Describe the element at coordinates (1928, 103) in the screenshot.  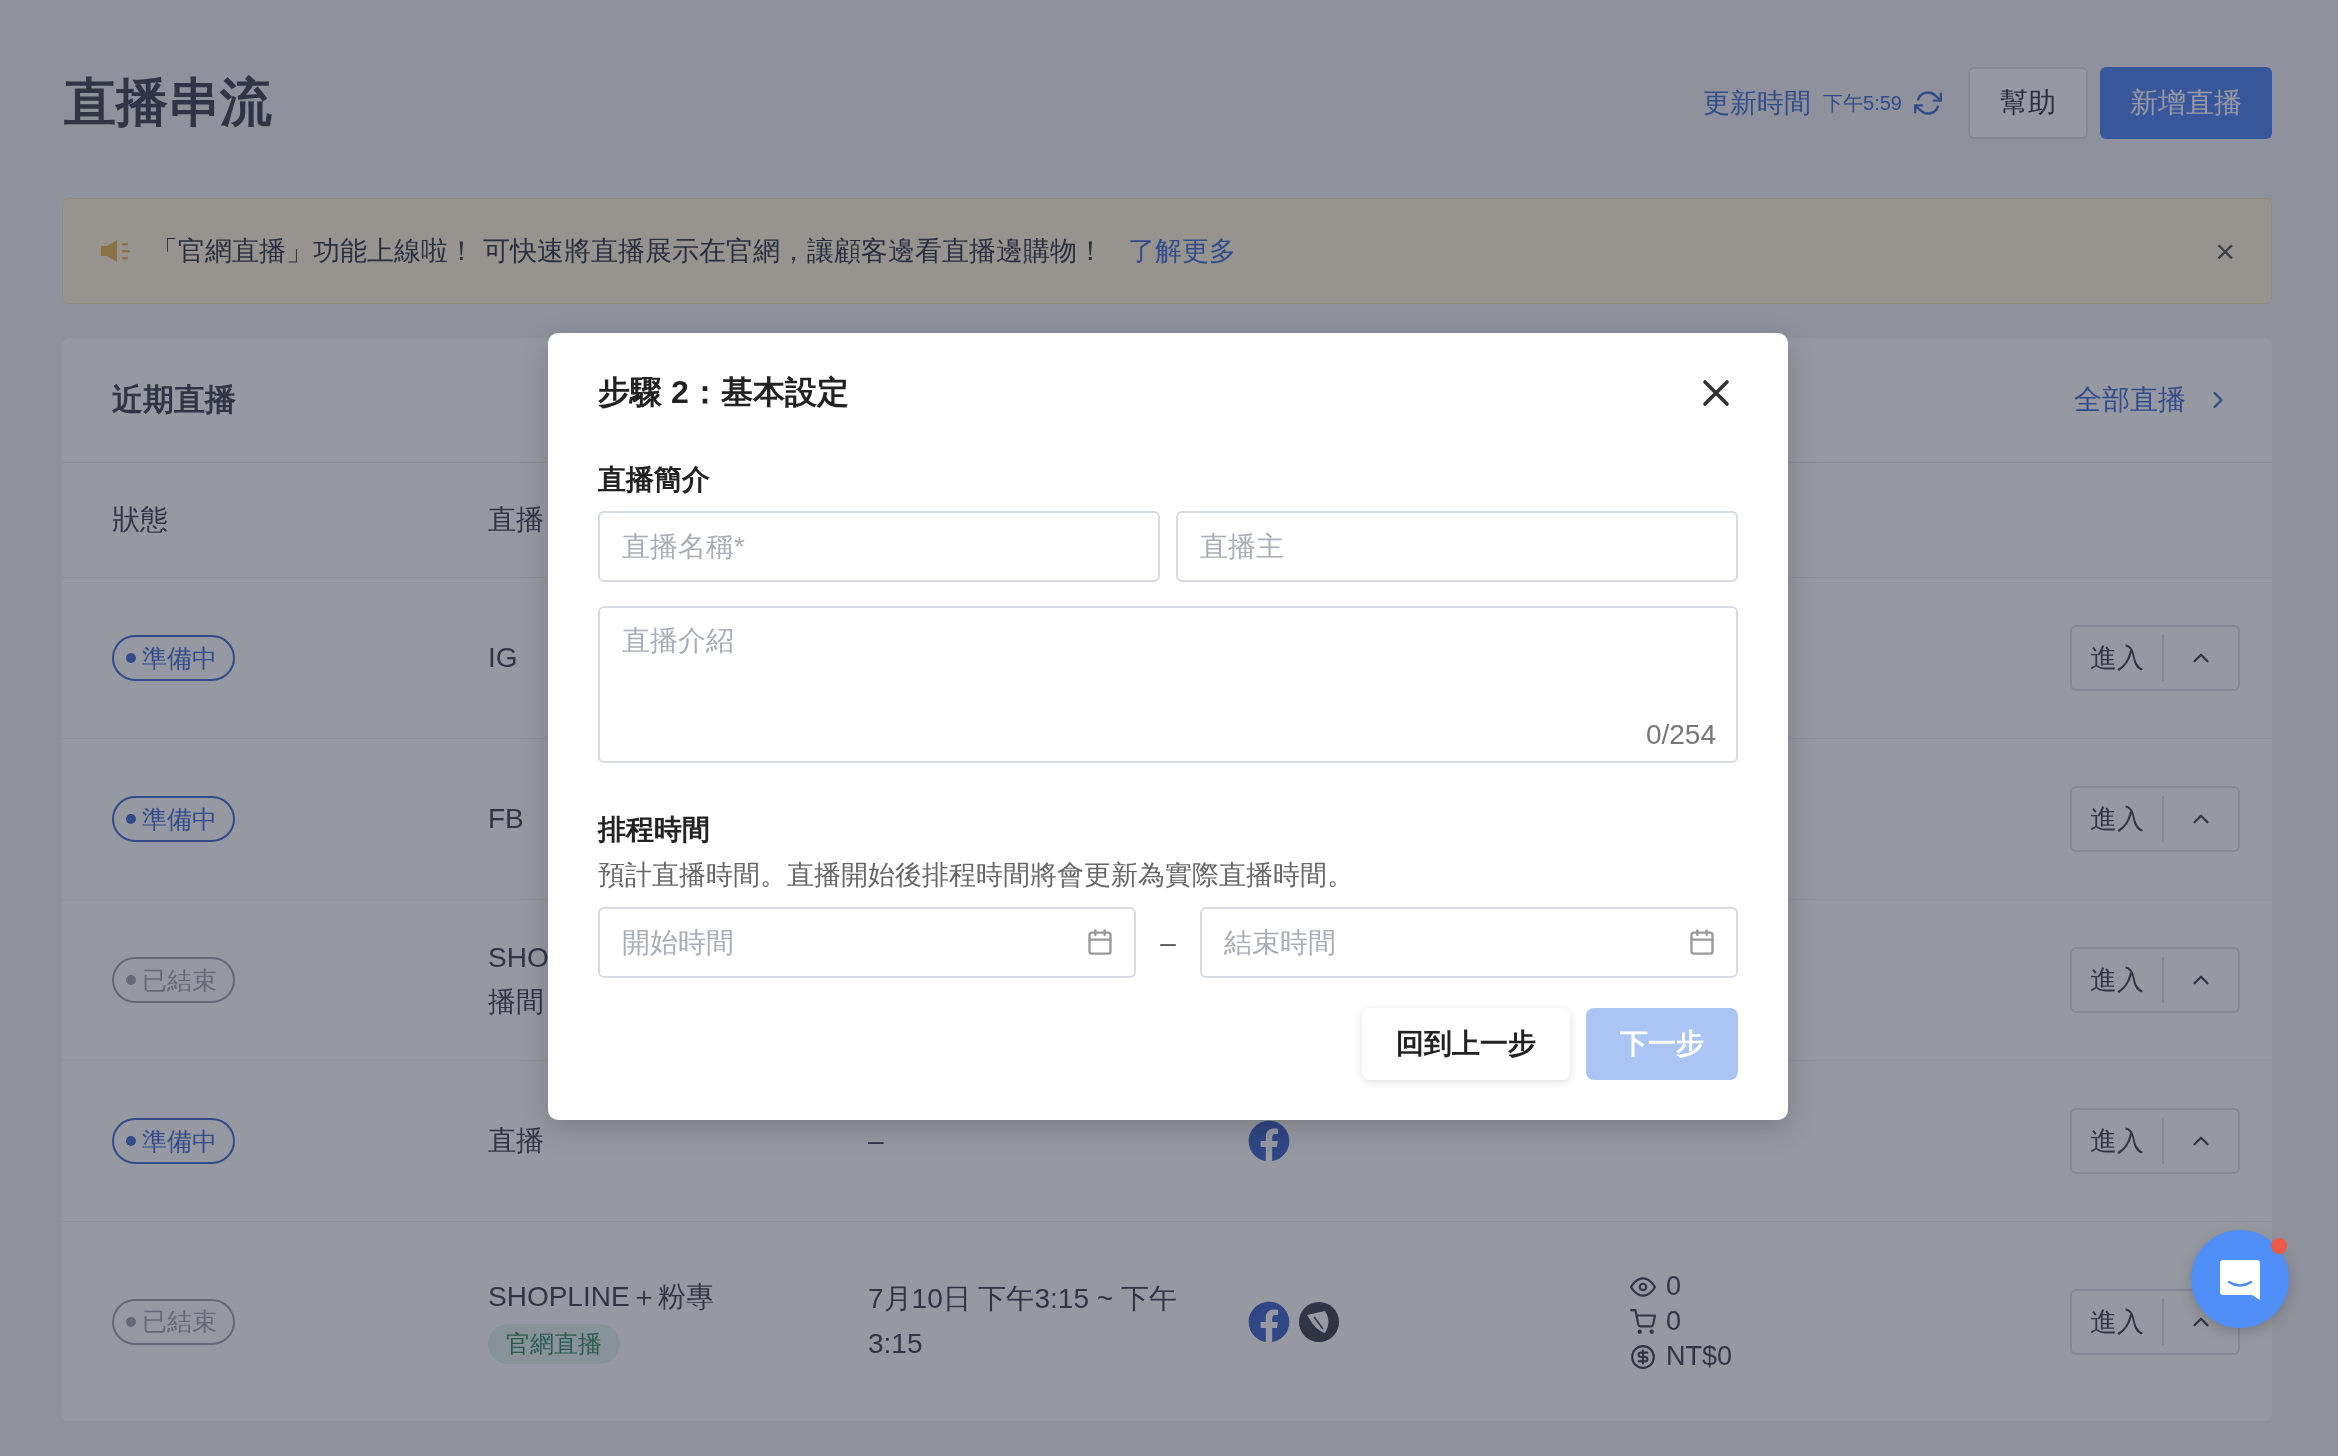
I see `refresh-icon` at that location.